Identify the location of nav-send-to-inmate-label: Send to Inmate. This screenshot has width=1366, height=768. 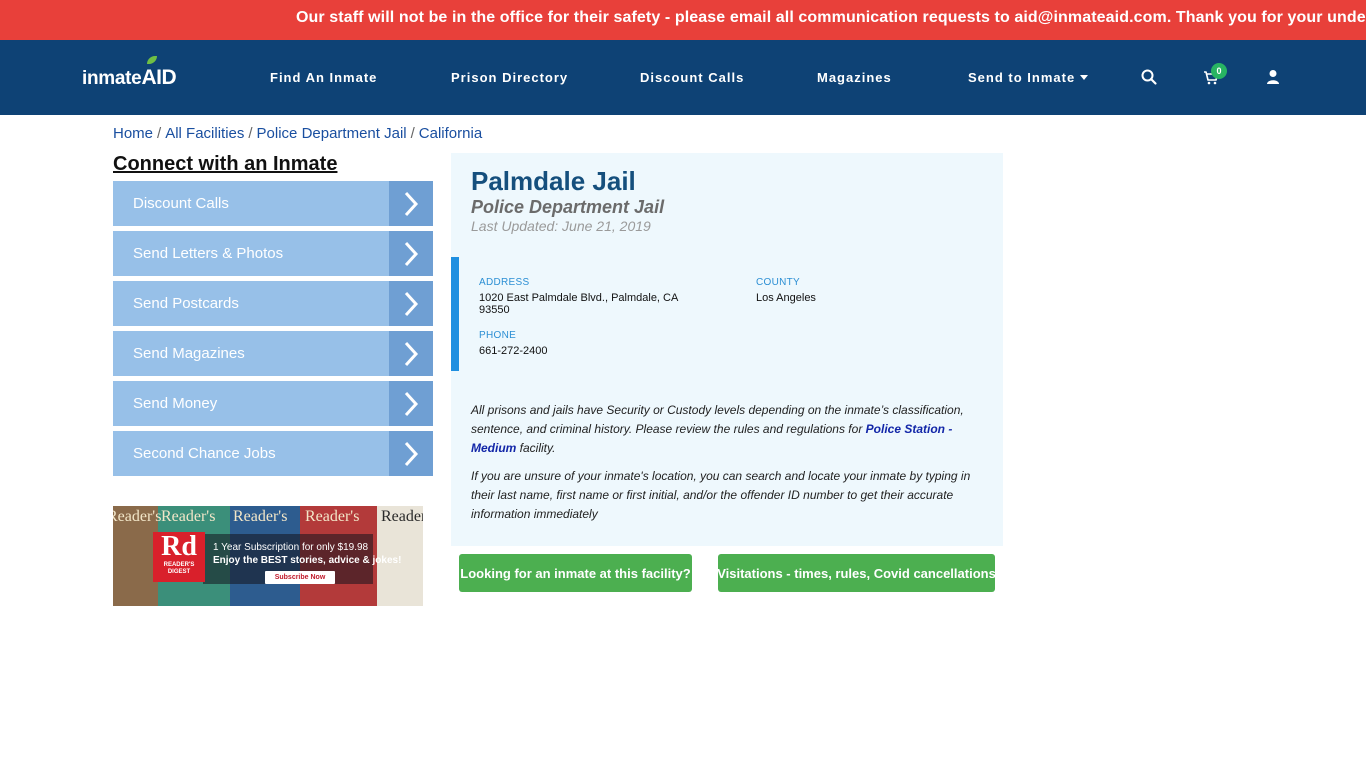
(1022, 77).